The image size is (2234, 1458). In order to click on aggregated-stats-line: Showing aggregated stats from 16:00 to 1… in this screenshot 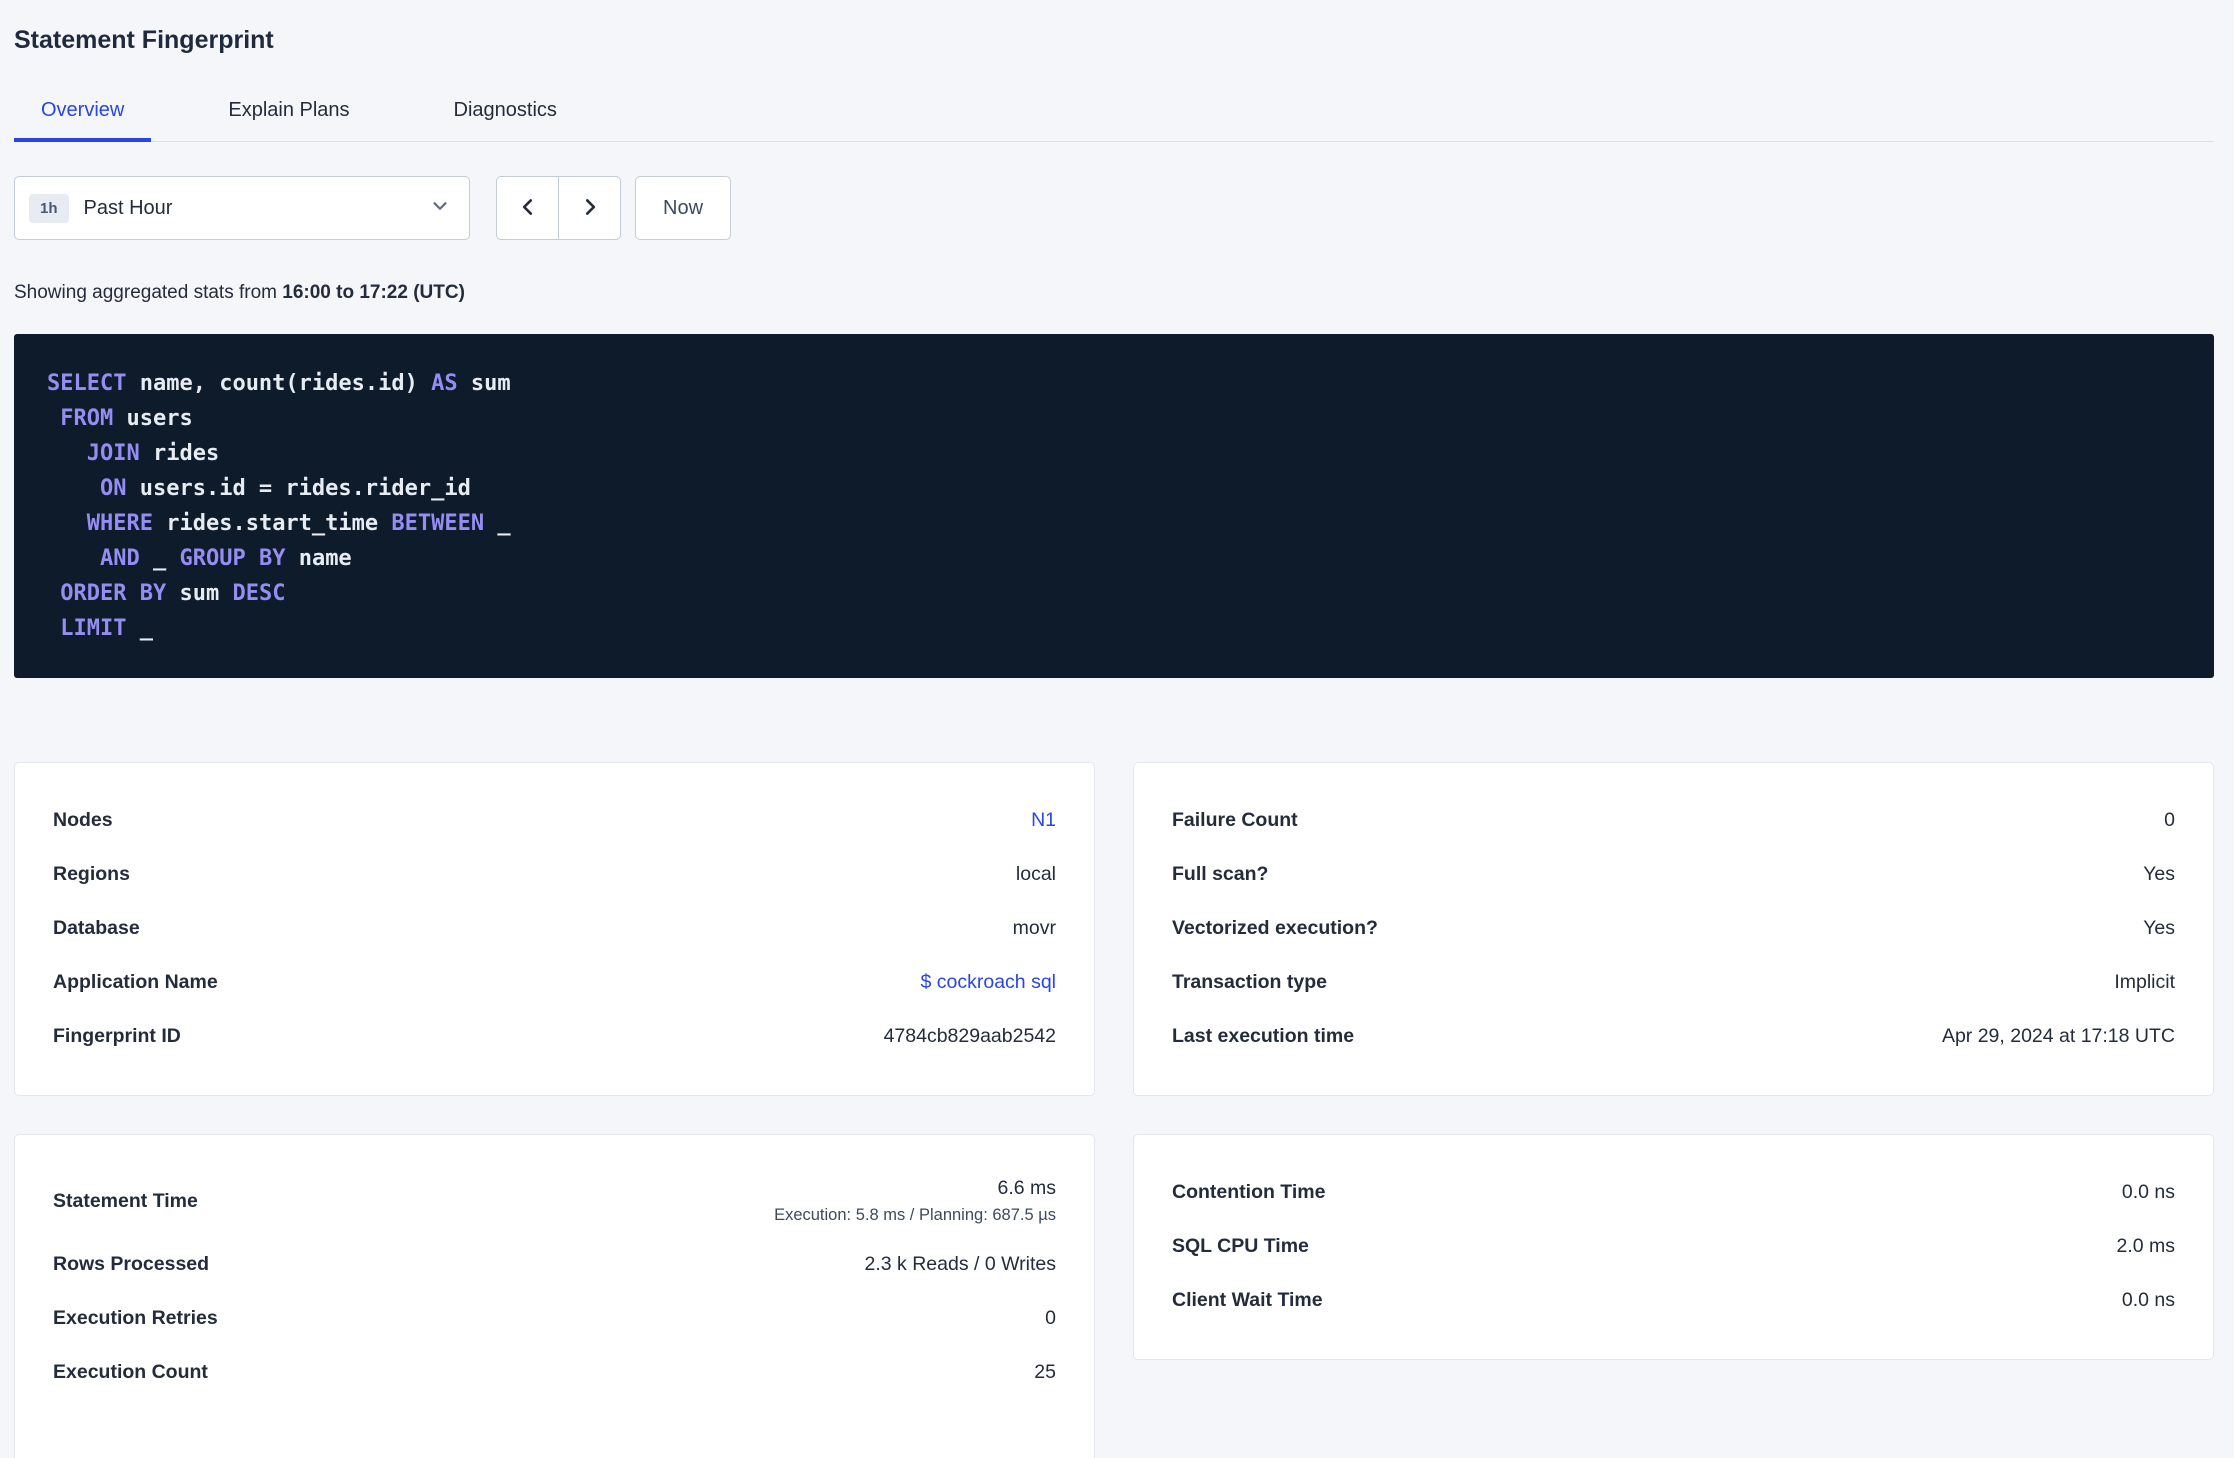, I will do `click(1114, 293)`.